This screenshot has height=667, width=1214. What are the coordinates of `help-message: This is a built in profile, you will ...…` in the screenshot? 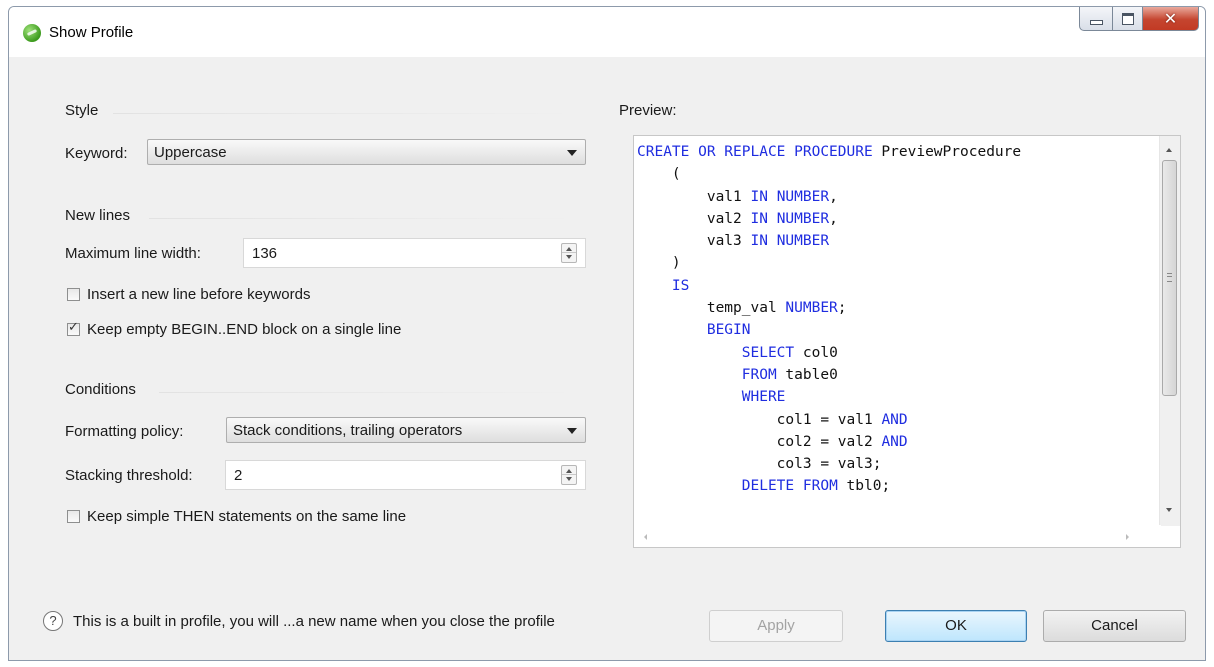 It's located at (314, 621).